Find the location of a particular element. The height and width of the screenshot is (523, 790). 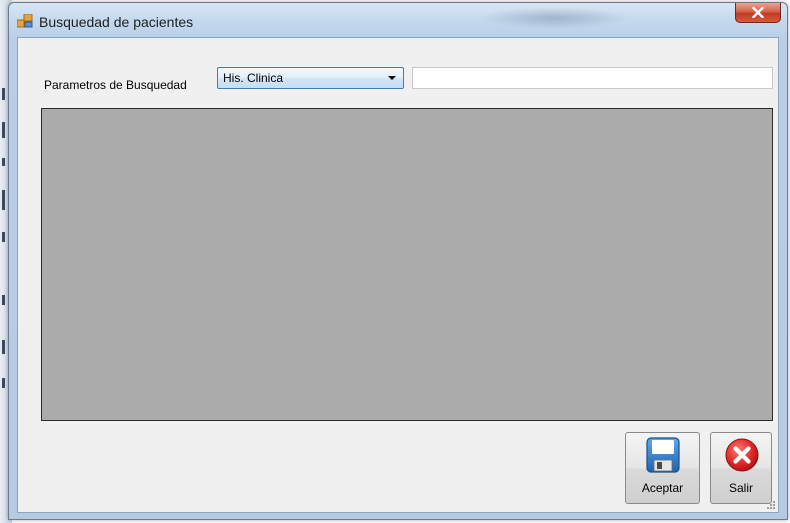

form-window-icon is located at coordinates (25, 21).